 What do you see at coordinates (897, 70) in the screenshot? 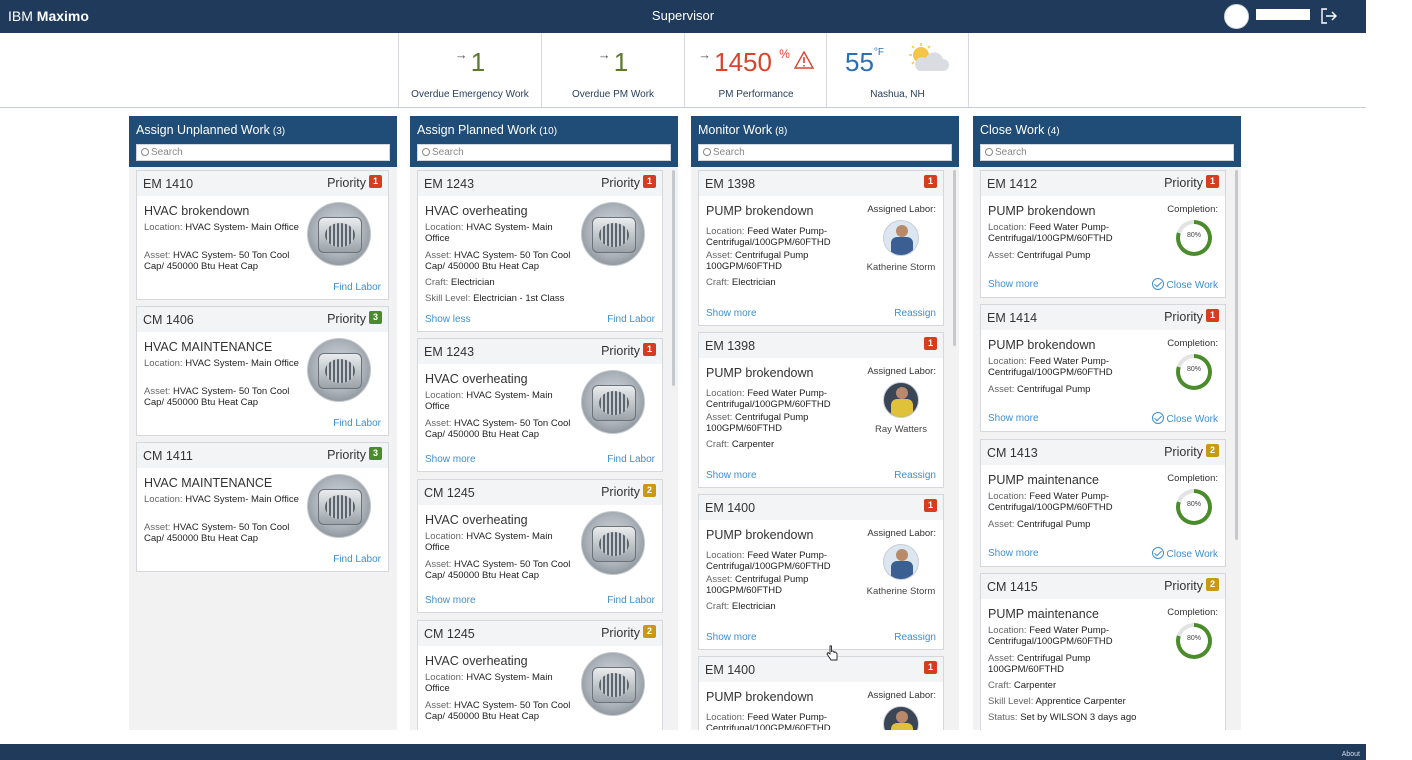
I see `kpi-weather: 55°F Nashua, NH` at bounding box center [897, 70].